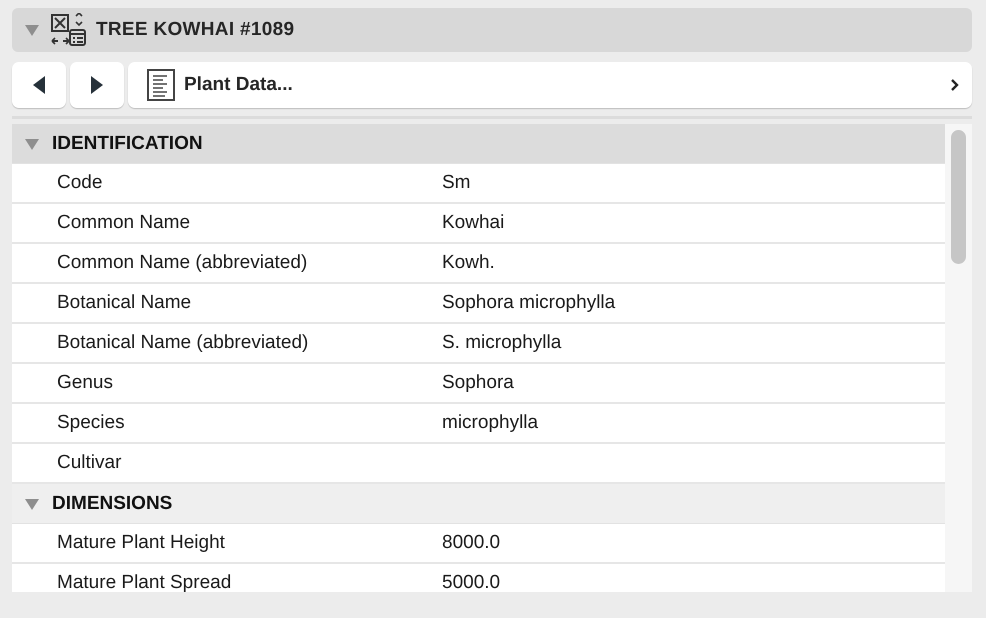 This screenshot has width=986, height=618. I want to click on property-row: Mature Plant Height 8000.0, so click(478, 544).